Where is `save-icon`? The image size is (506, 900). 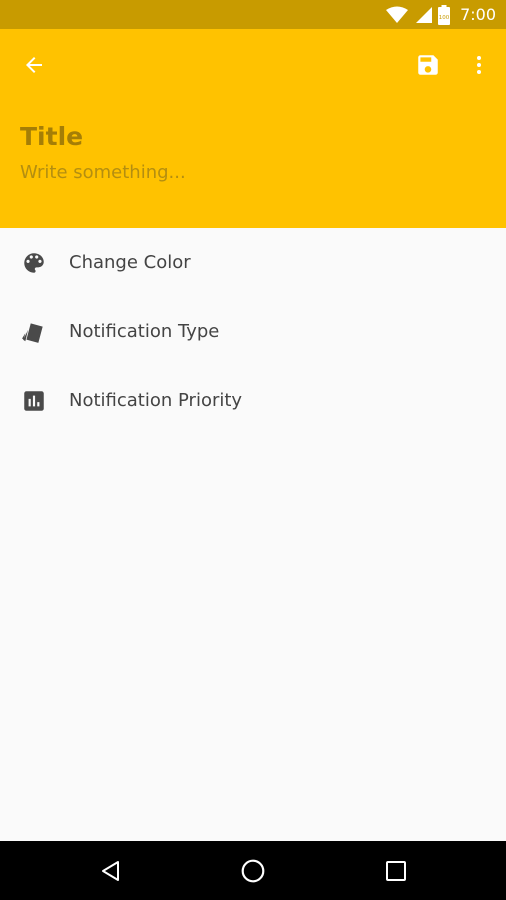 save-icon is located at coordinates (428, 65).